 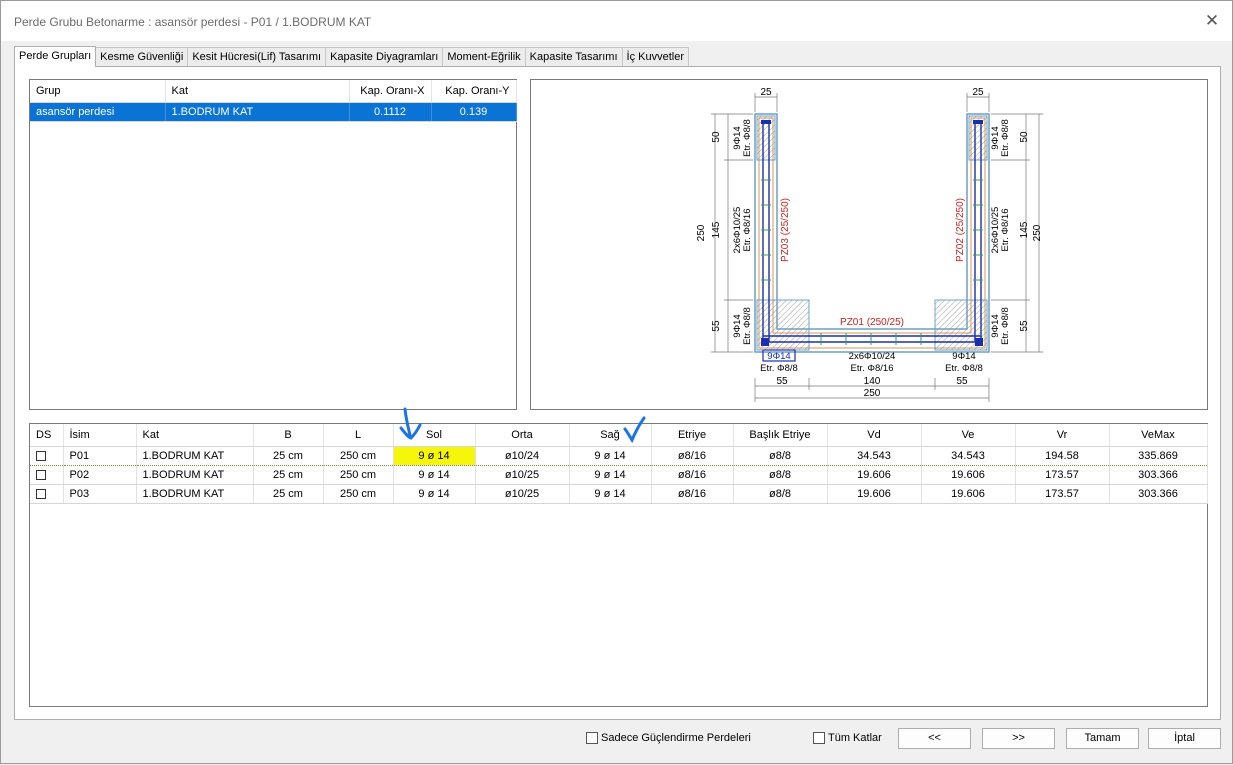 I want to click on col-header-b: B, so click(x=288, y=435).